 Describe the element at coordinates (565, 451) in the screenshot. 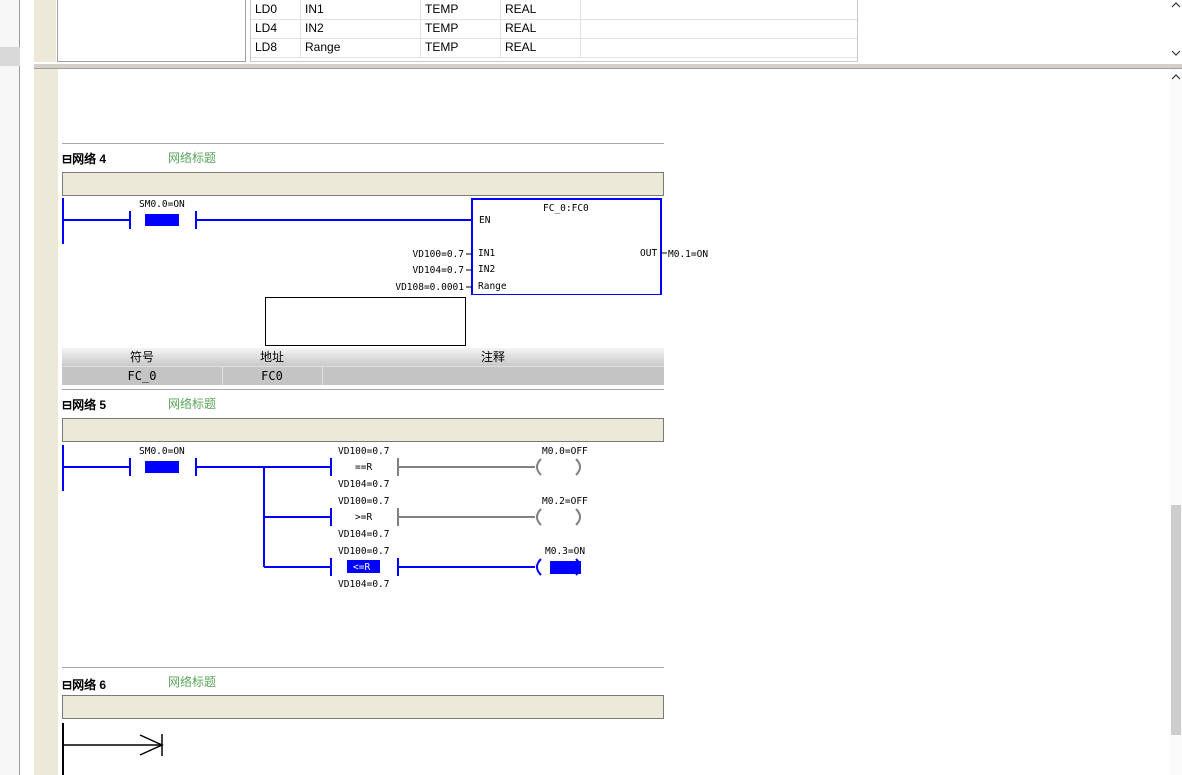

I see `coil-label: M0.0=OFF` at that location.